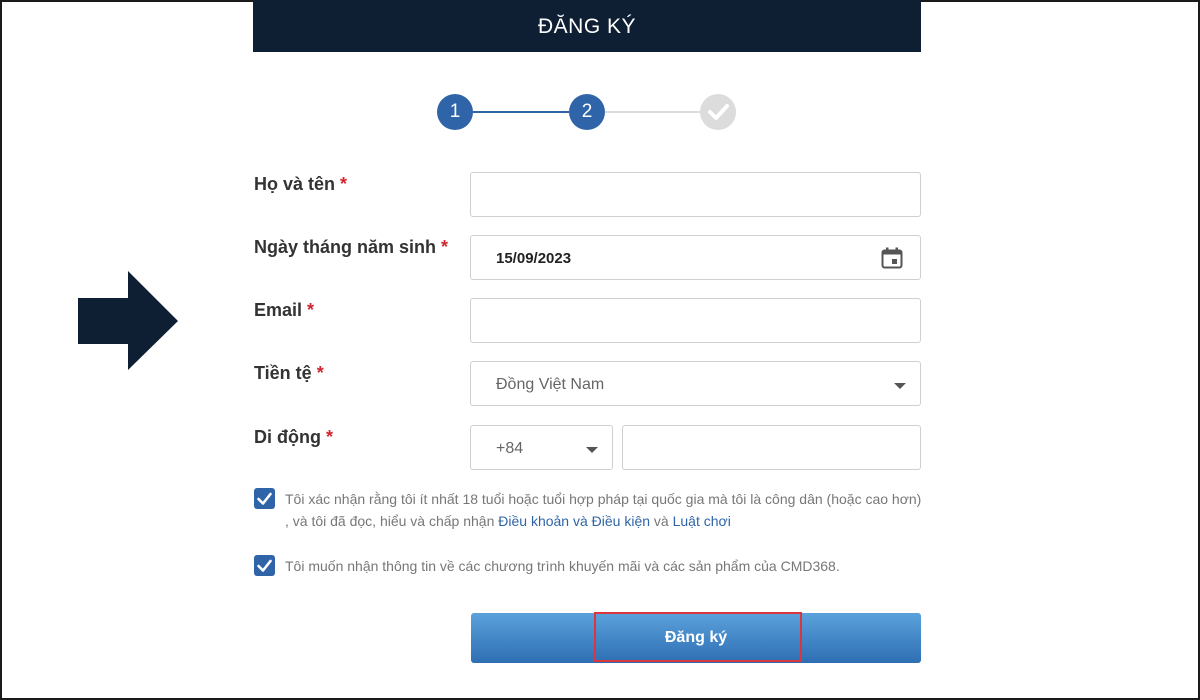 The width and height of the screenshot is (1200, 700). I want to click on fullname-label: Họ và tên *, so click(301, 184).